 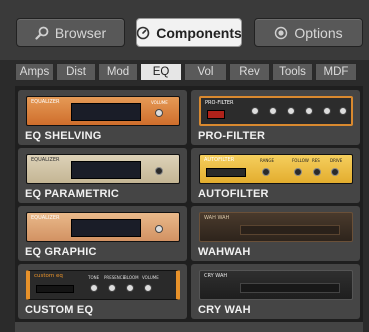 I want to click on follow-knob, so click(x=298, y=172).